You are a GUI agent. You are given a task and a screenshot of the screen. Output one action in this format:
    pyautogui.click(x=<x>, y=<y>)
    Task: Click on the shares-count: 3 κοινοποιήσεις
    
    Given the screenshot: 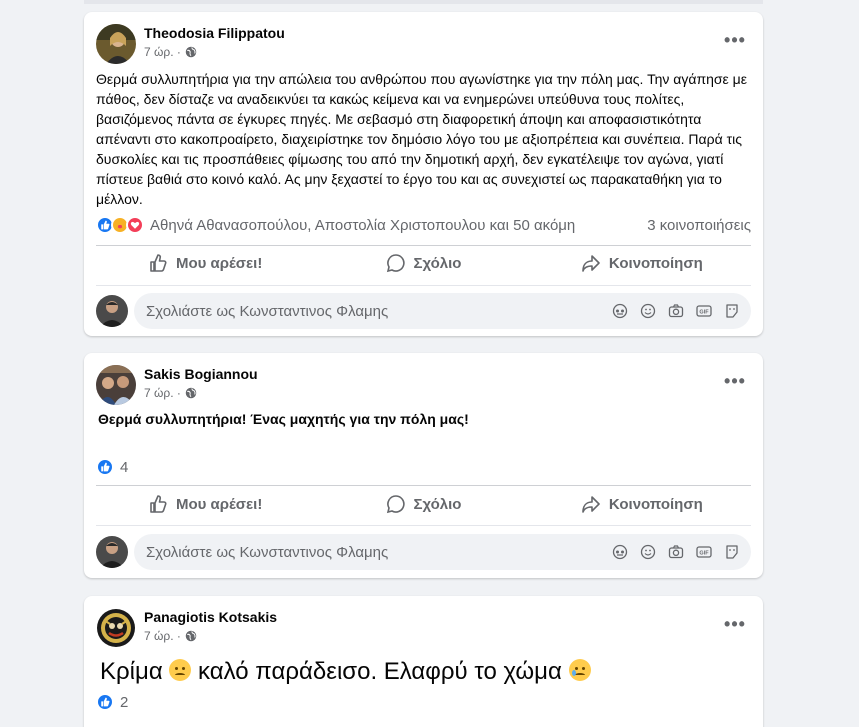 What is the action you would take?
    pyautogui.click(x=699, y=225)
    